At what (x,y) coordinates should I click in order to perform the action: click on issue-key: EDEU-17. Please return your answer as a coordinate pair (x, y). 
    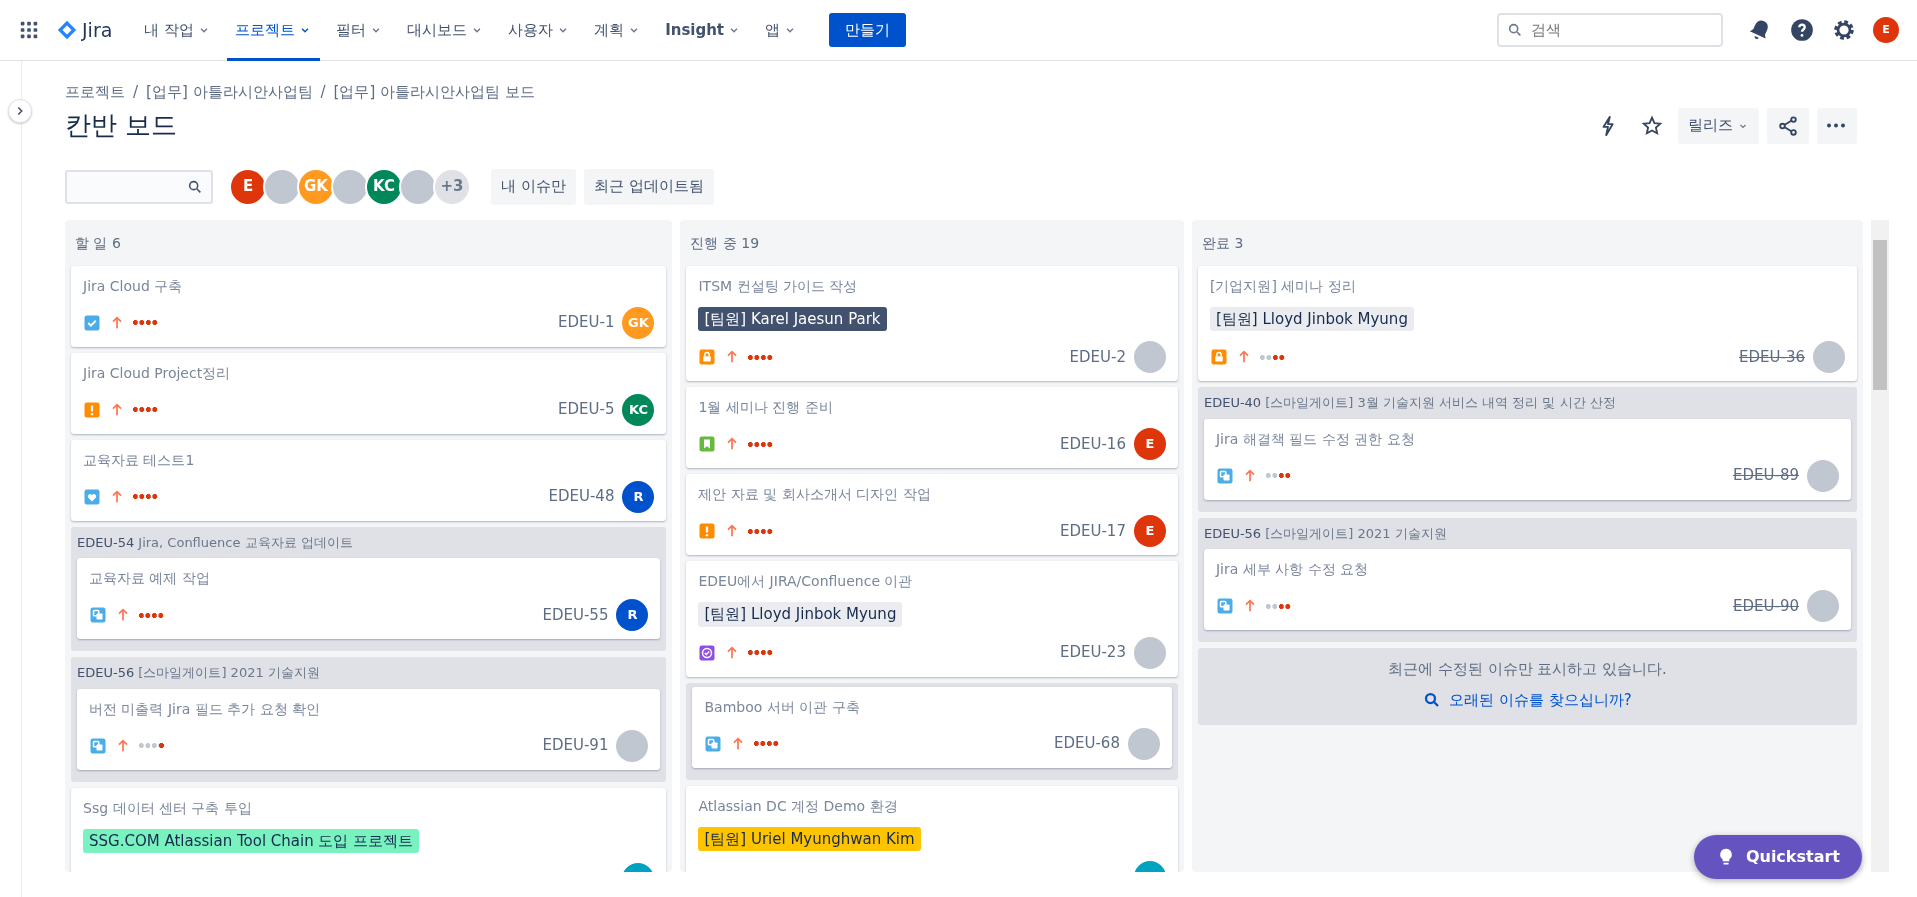
    Looking at the image, I should click on (1092, 531).